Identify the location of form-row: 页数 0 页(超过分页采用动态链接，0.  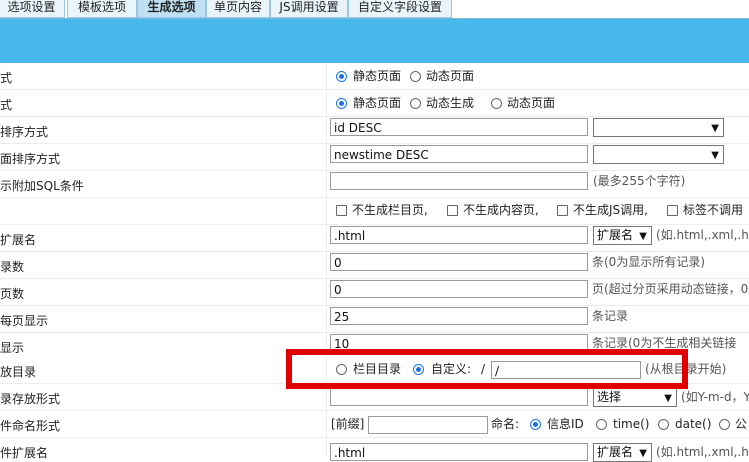
(374, 292).